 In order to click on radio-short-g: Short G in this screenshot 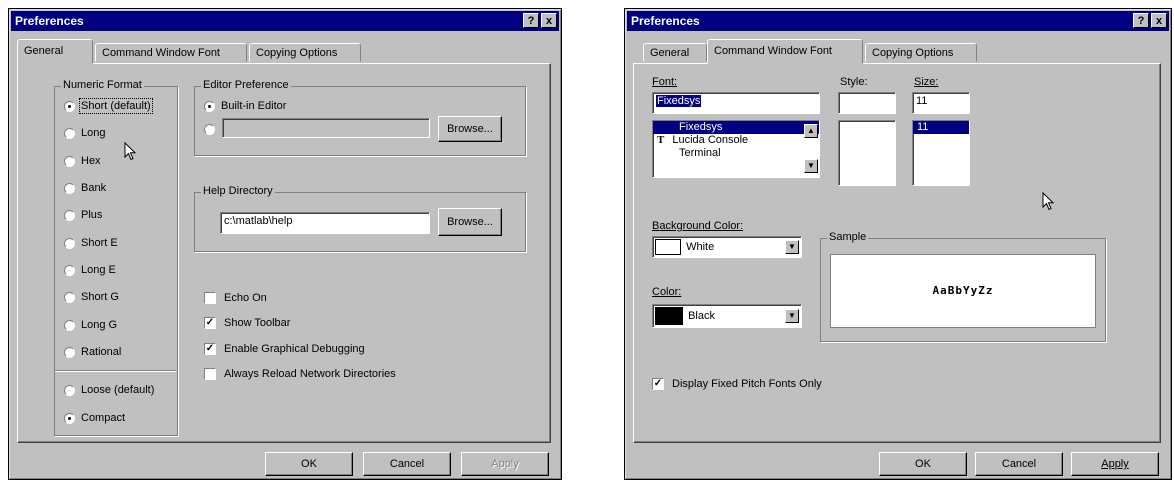, I will do `click(91, 297)`.